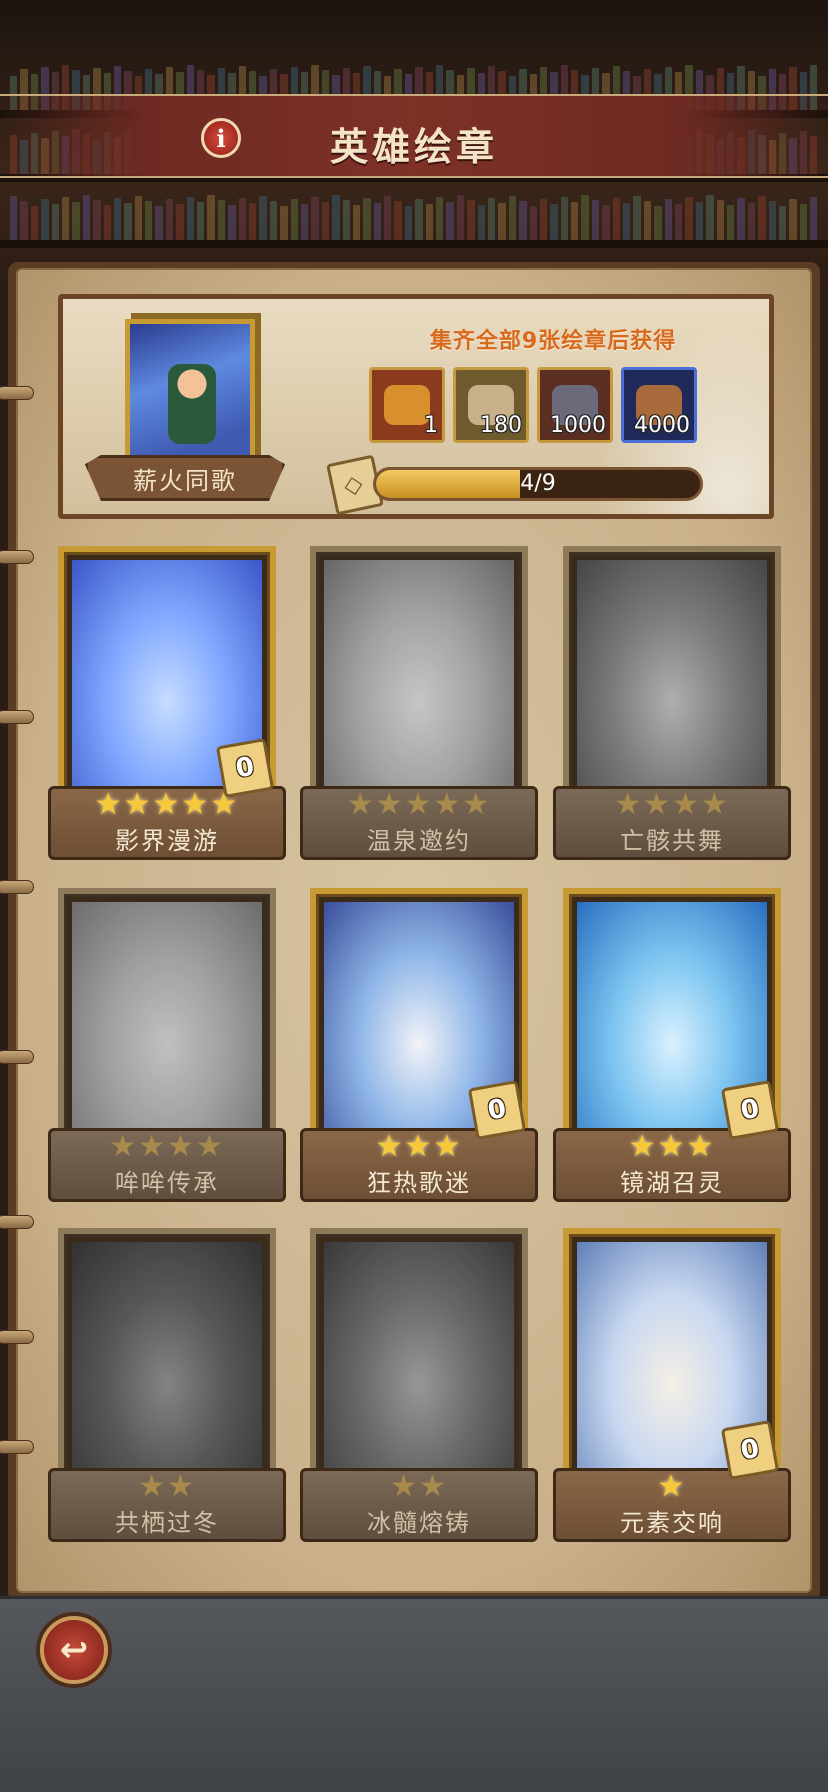  Describe the element at coordinates (431, 425) in the screenshot. I see `reward-count: 1` at that location.